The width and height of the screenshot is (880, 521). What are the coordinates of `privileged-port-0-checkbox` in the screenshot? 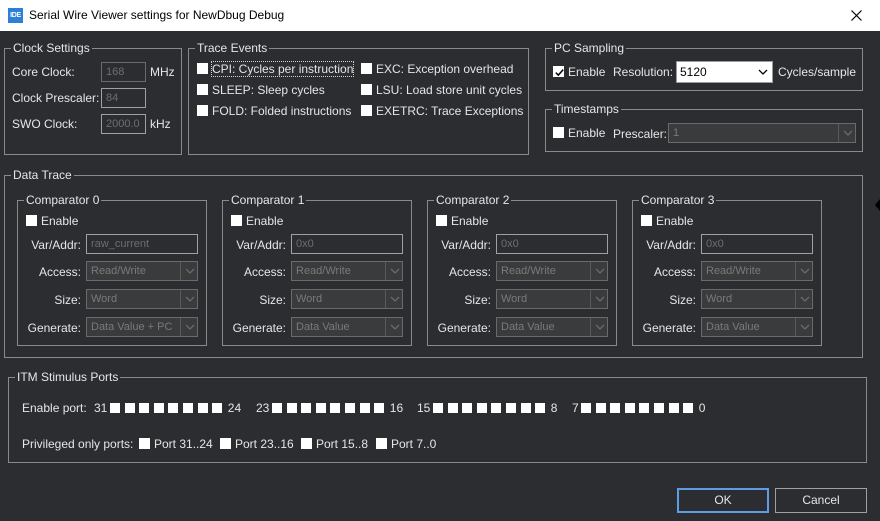 It's located at (144, 443).